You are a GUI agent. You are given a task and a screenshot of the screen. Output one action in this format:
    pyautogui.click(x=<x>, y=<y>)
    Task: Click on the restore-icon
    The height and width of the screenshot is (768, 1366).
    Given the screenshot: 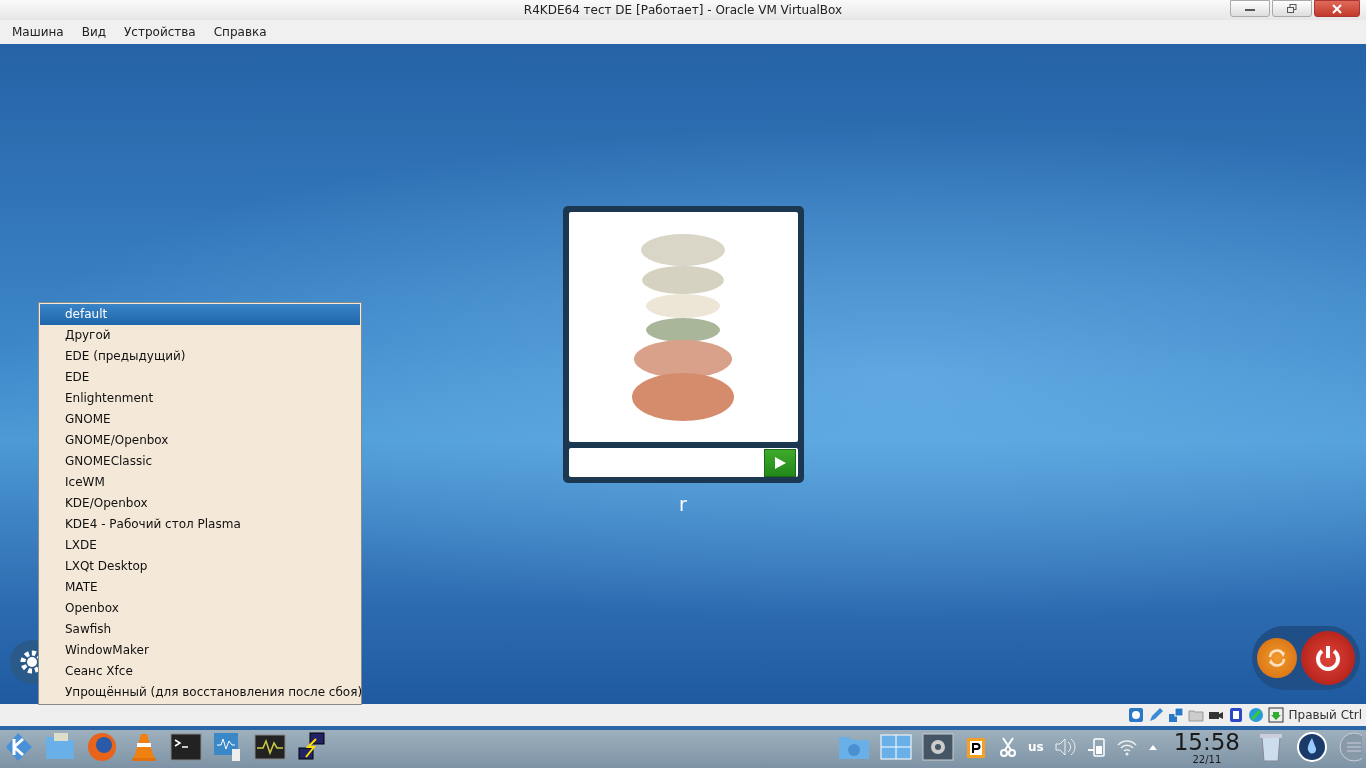 What is the action you would take?
    pyautogui.click(x=1292, y=8)
    